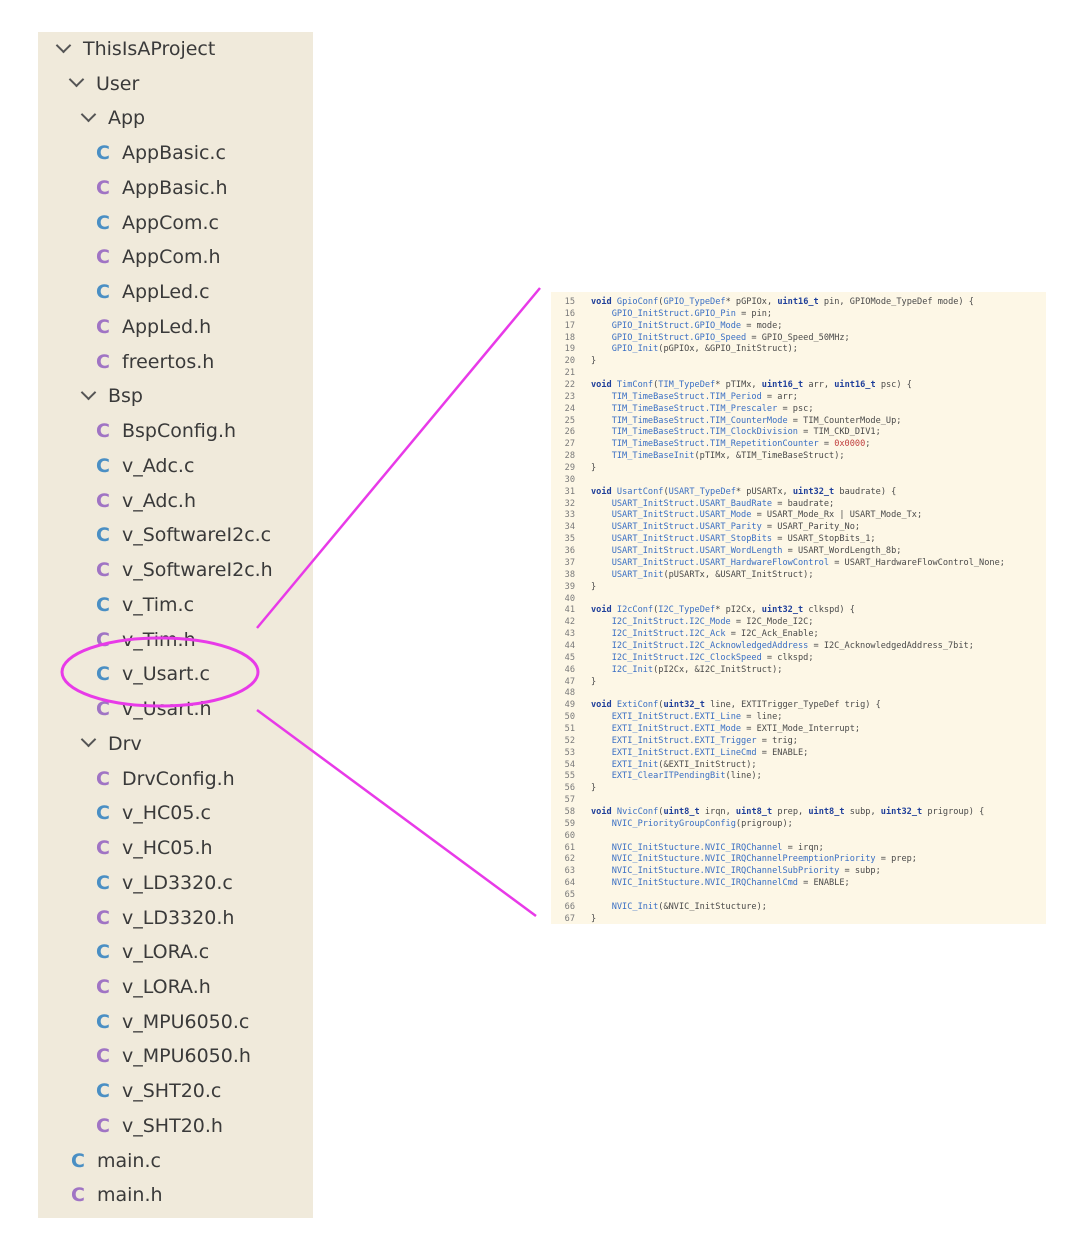 This screenshot has width=1080, height=1254. I want to click on line-number: 56, so click(569, 788).